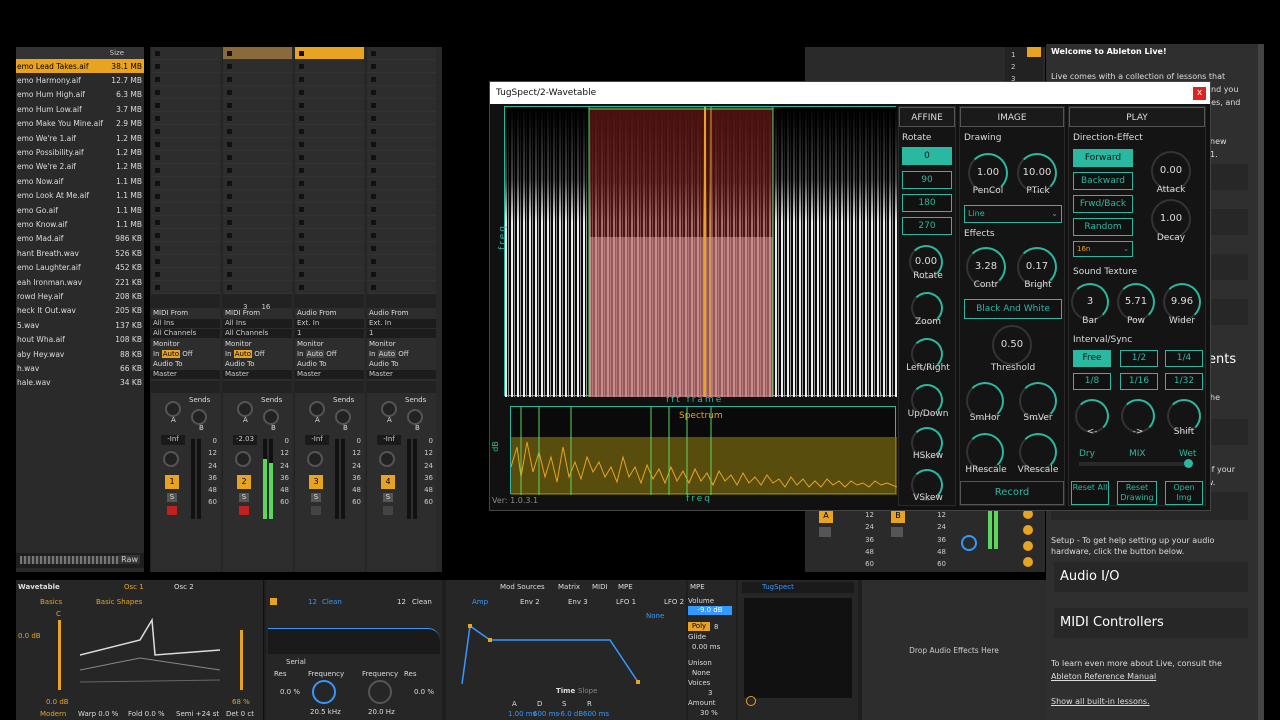 This screenshot has height=720, width=1280. I want to click on black-and-white-button: Black And White, so click(1013, 309).